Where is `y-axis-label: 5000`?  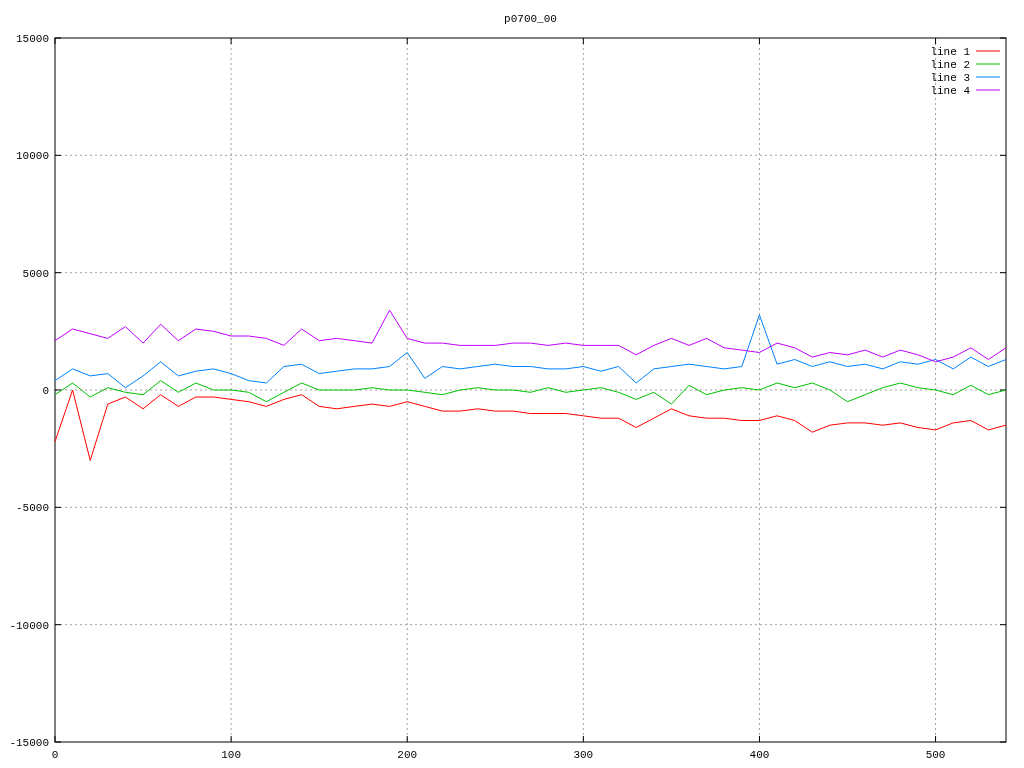
y-axis-label: 5000 is located at coordinates (35, 273).